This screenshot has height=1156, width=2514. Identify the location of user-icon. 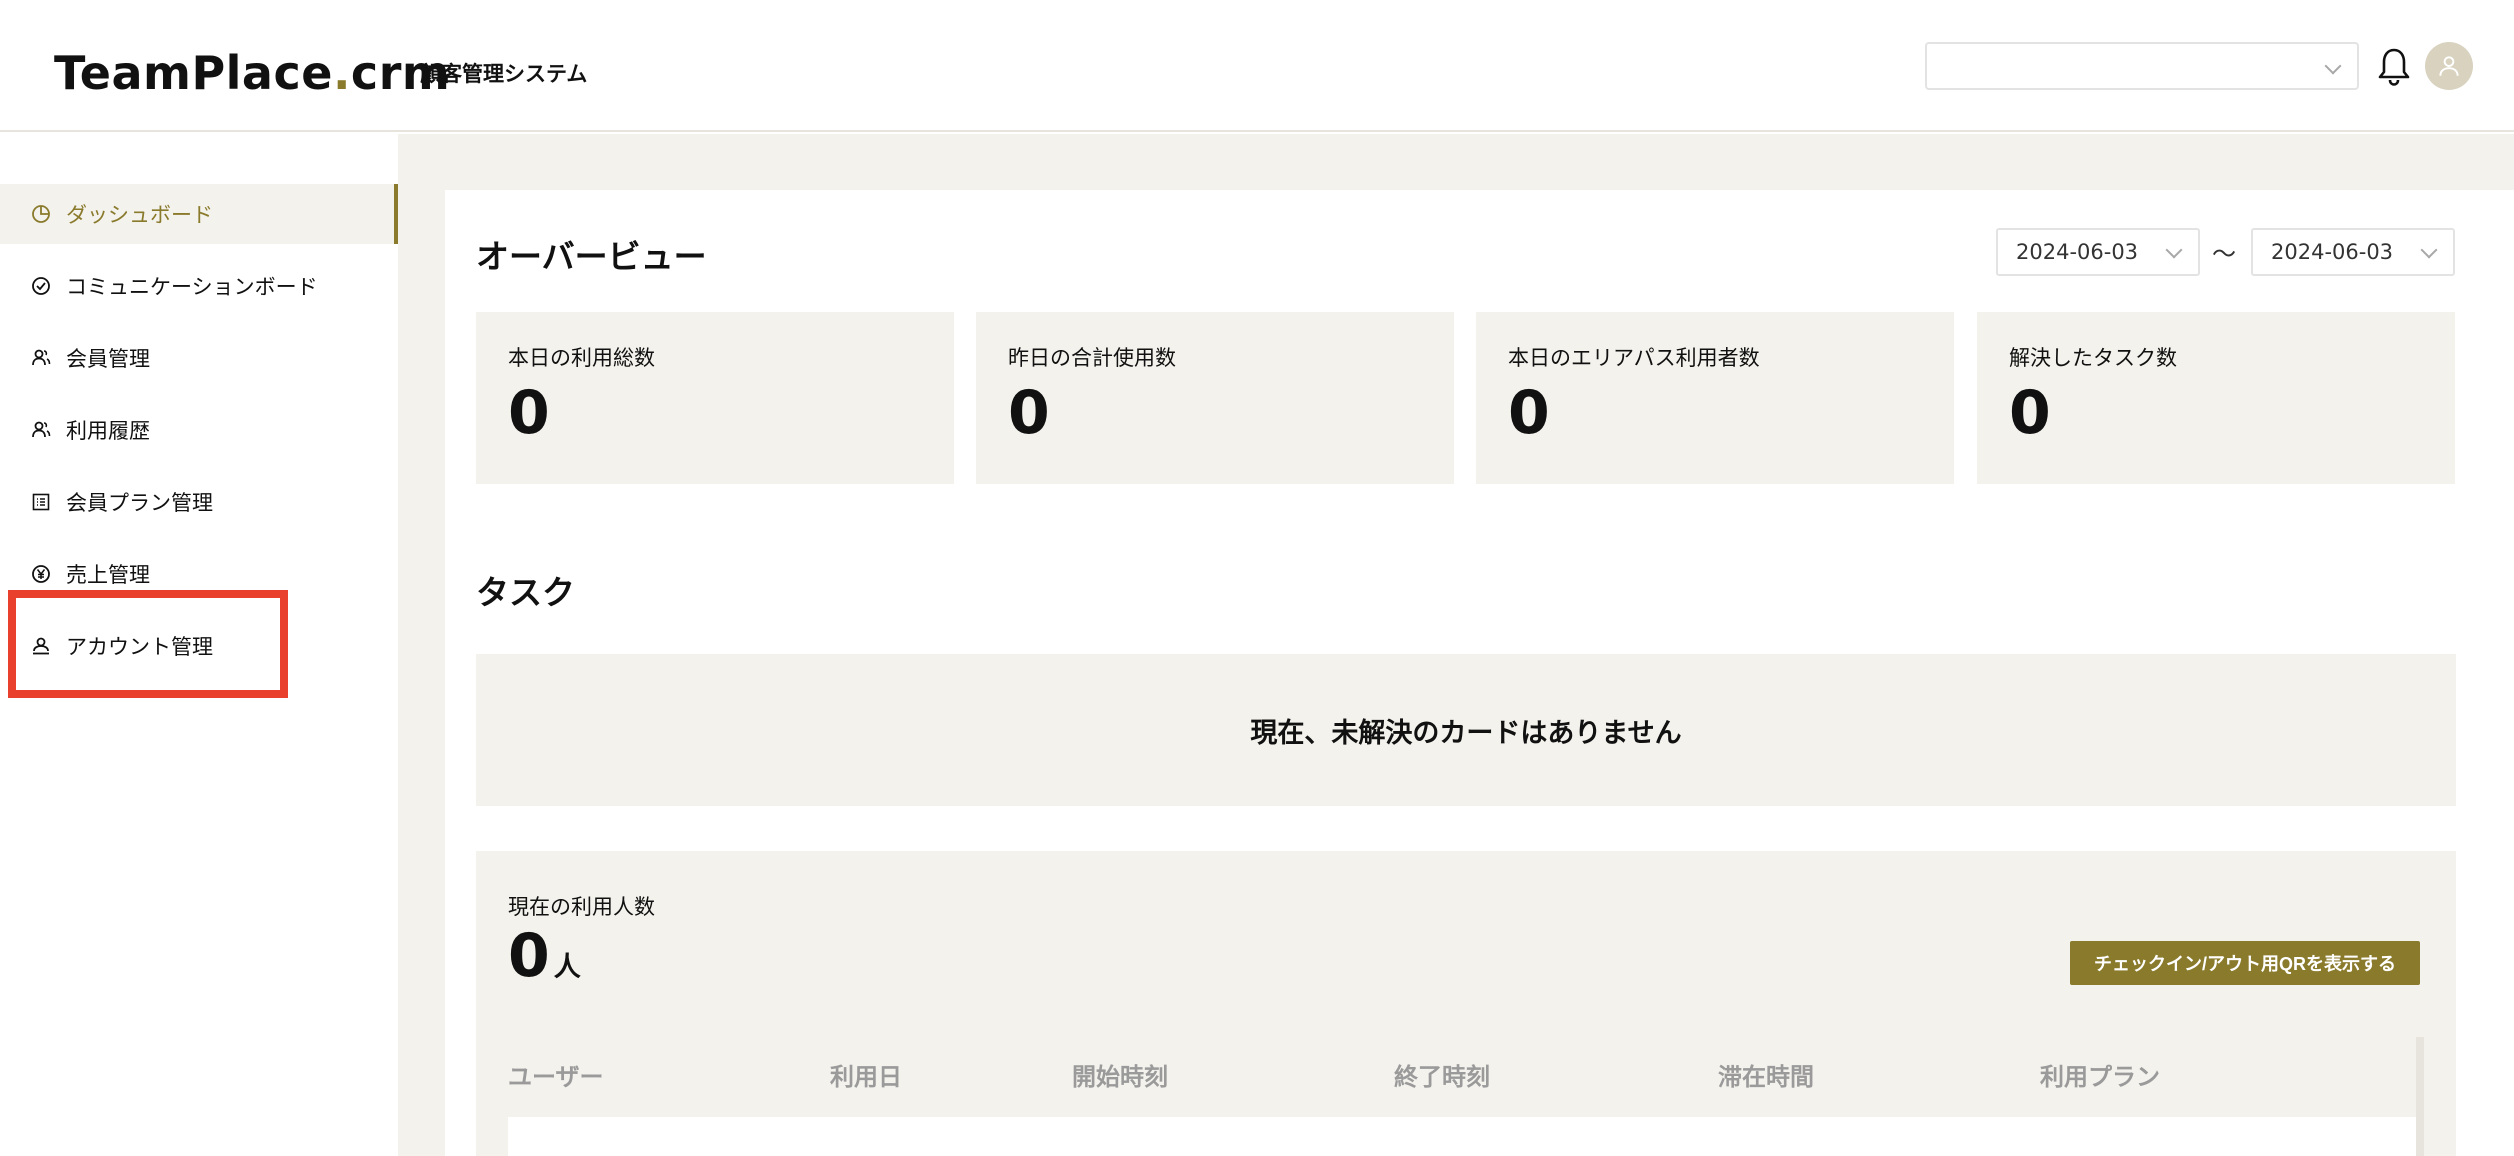
(2449, 66).